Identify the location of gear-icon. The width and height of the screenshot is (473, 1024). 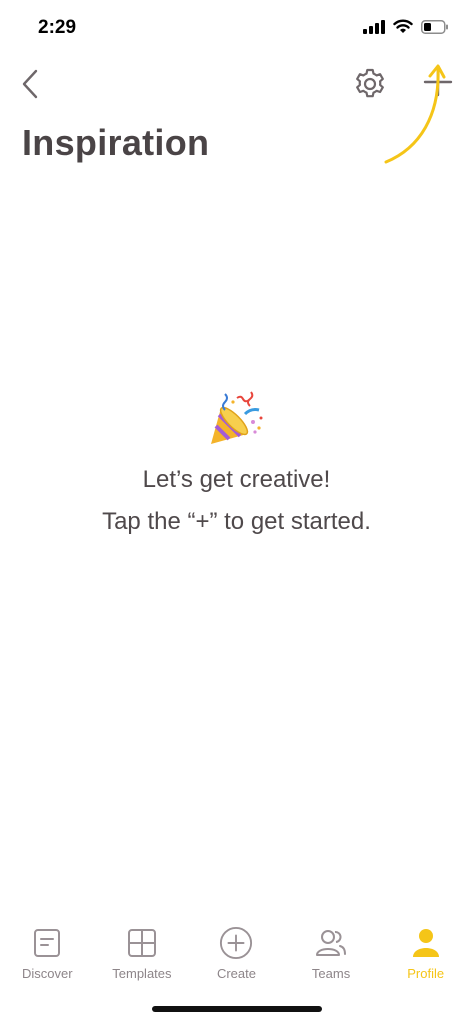
(370, 83).